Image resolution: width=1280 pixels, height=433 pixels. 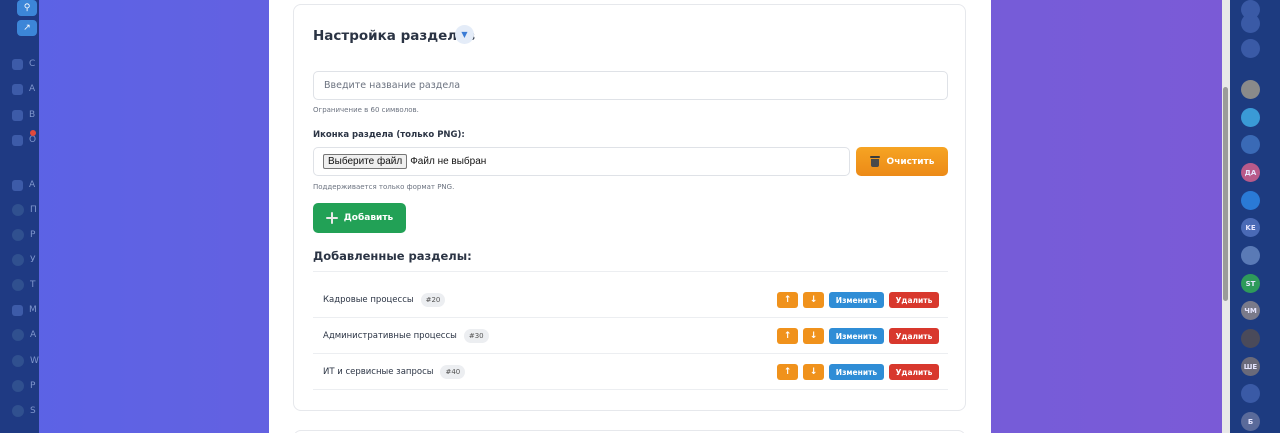 What do you see at coordinates (17, 64) in the screenshot?
I see `window-icon` at bounding box center [17, 64].